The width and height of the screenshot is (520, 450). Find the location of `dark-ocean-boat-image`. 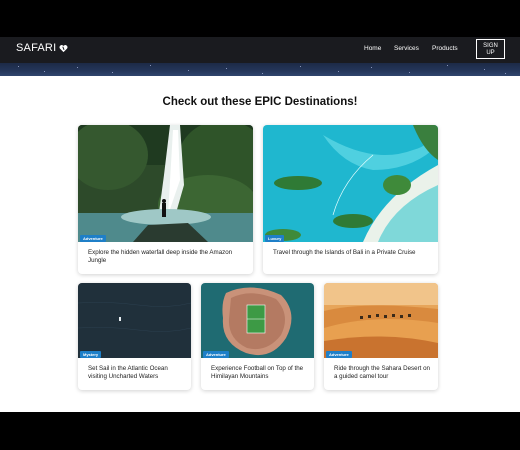

dark-ocean-boat-image is located at coordinates (134, 320).